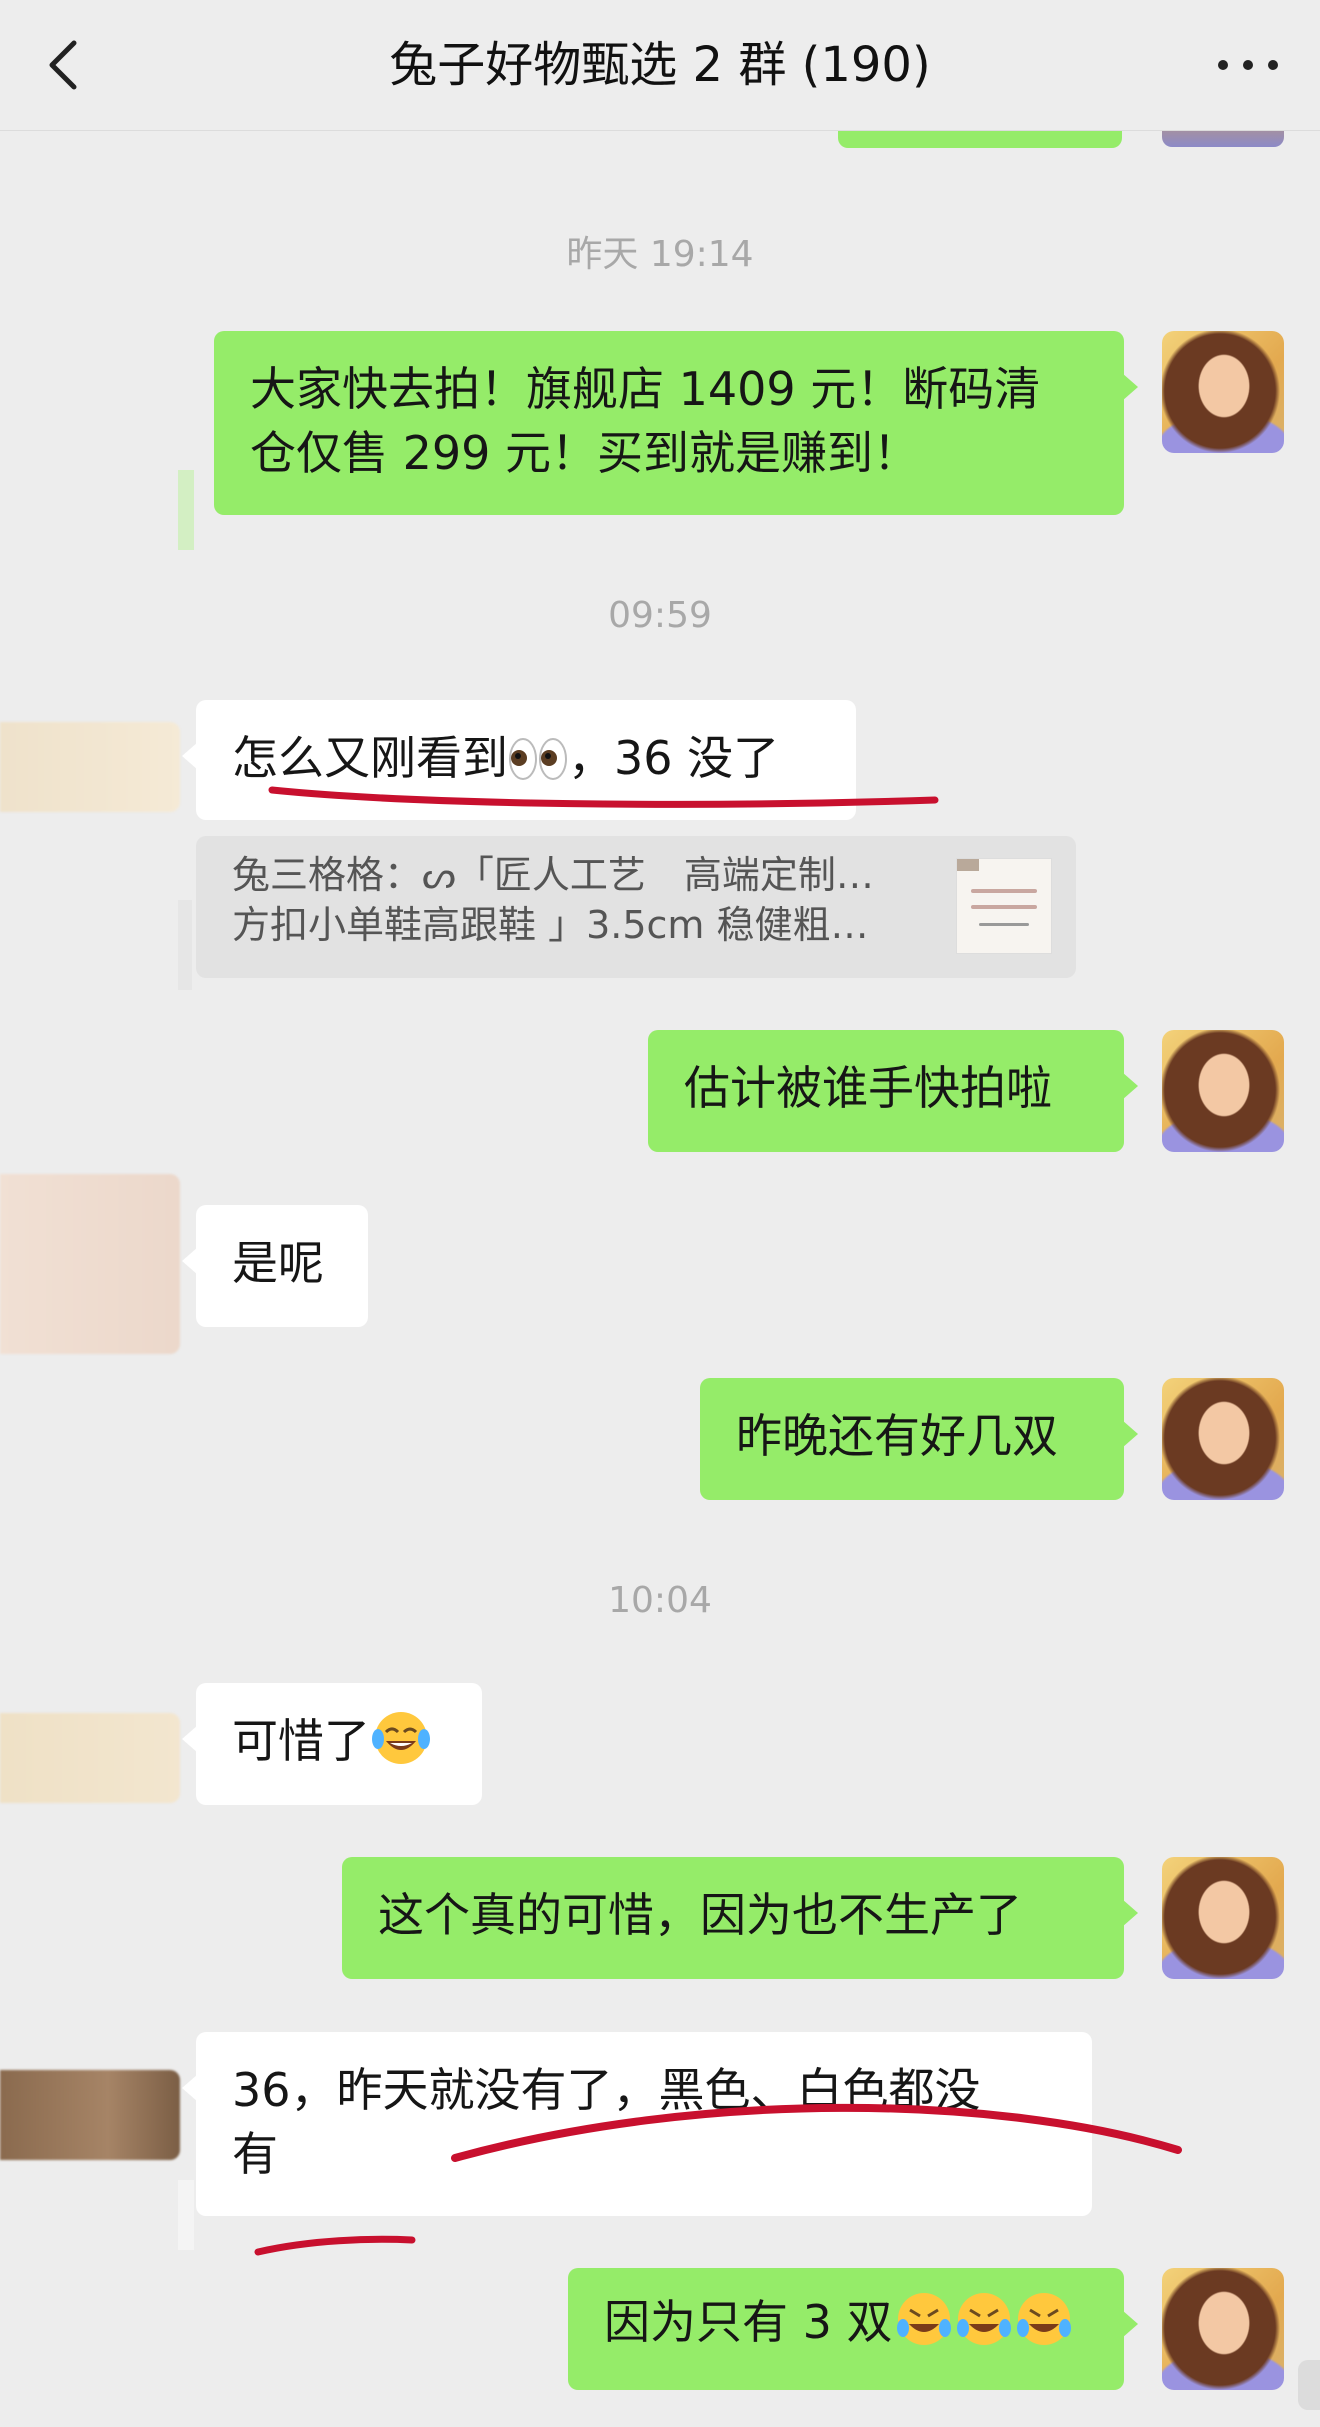 This screenshot has height=2427, width=1320. What do you see at coordinates (401, 1738) in the screenshot?
I see `tears-of-joy-emoji-icon` at bounding box center [401, 1738].